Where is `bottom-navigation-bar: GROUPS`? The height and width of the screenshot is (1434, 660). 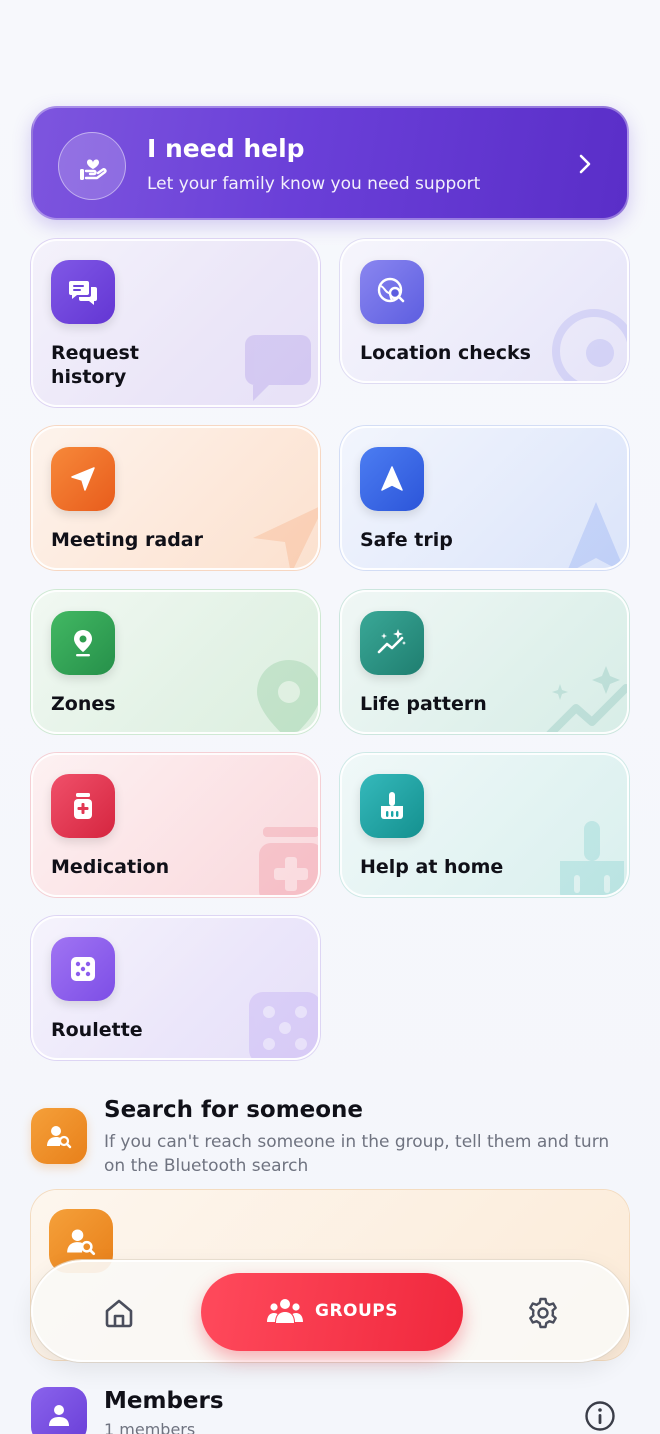 bottom-navigation-bar: GROUPS is located at coordinates (330, 1311).